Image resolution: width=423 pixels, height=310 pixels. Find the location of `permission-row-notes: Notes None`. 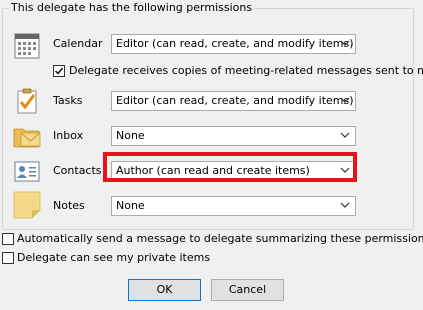

permission-row-notes: Notes None is located at coordinates (208, 206).